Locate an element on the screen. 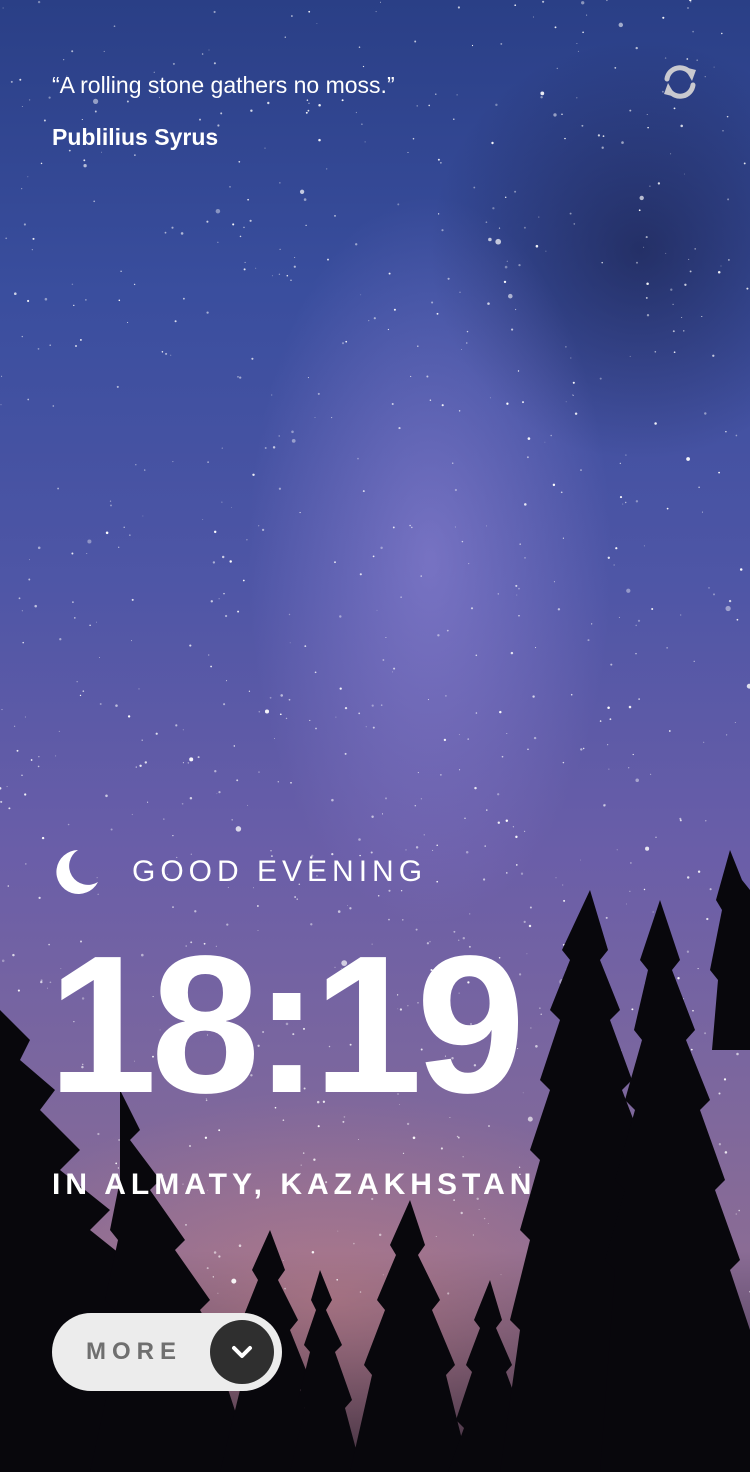 This screenshot has height=1472, width=750. moon-icon is located at coordinates (77, 872).